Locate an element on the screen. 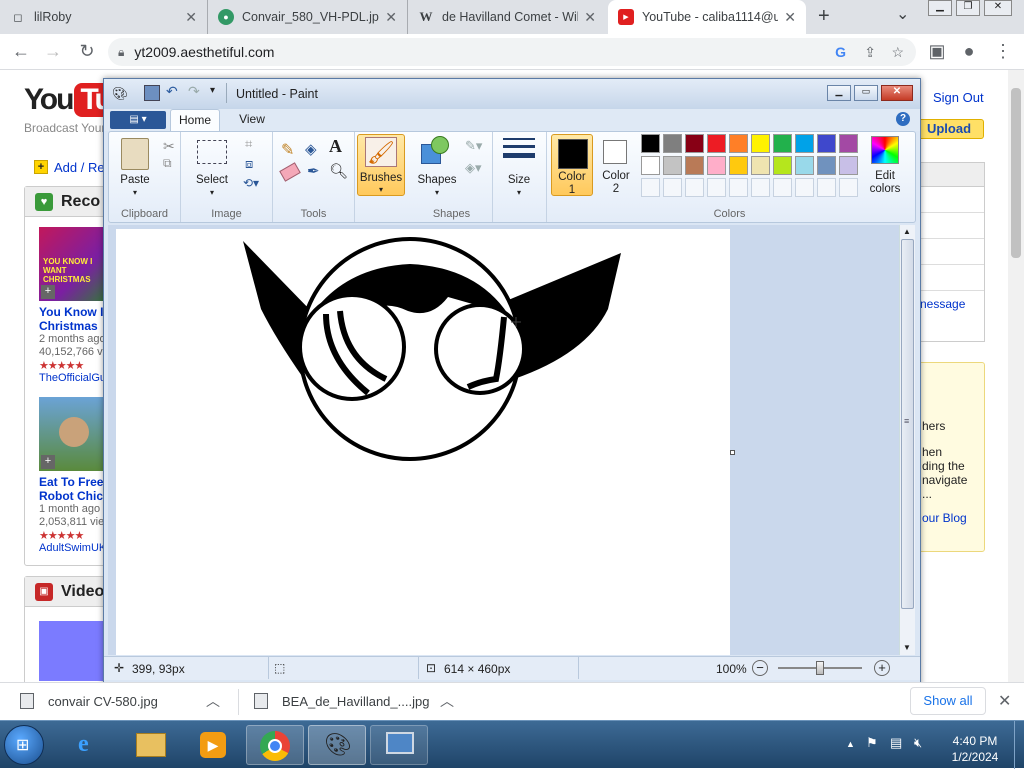  size-dropdown-icon: ▾ is located at coordinates (519, 192).